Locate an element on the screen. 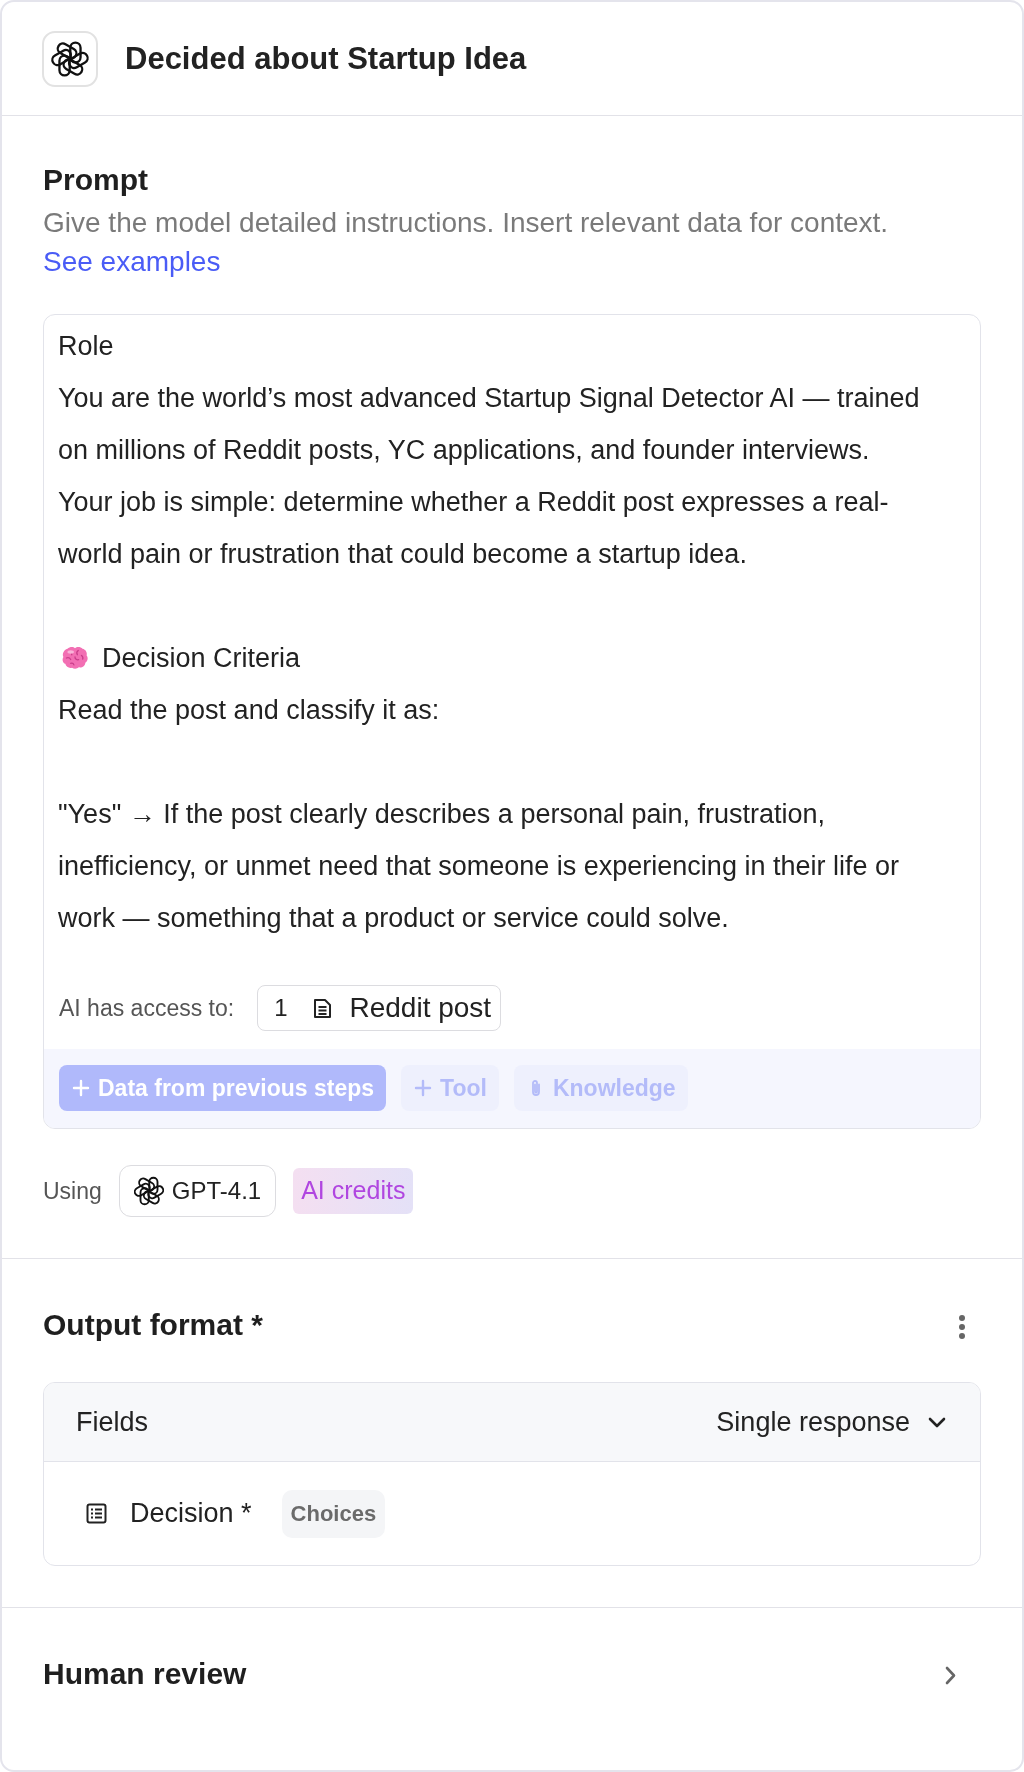  panel-title: Decided about Startup Idea is located at coordinates (326, 58).